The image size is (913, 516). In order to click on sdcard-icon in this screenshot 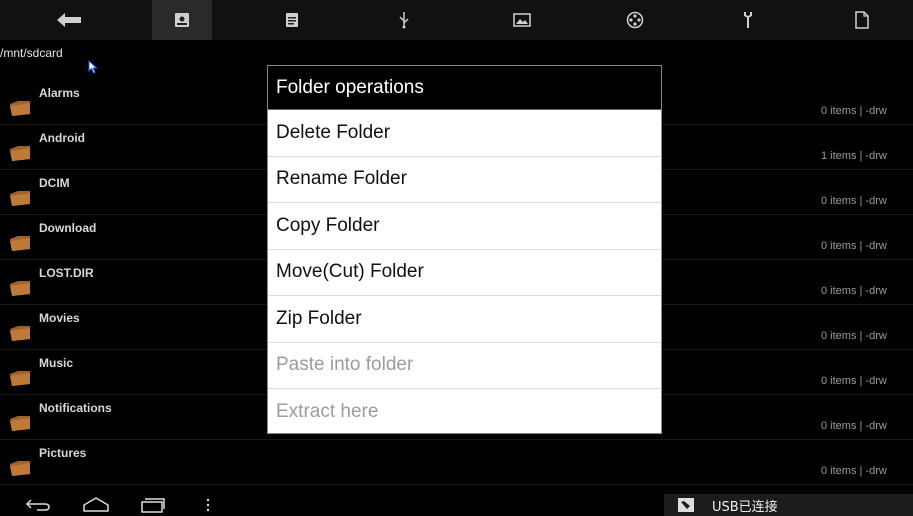, I will do `click(182, 20)`.